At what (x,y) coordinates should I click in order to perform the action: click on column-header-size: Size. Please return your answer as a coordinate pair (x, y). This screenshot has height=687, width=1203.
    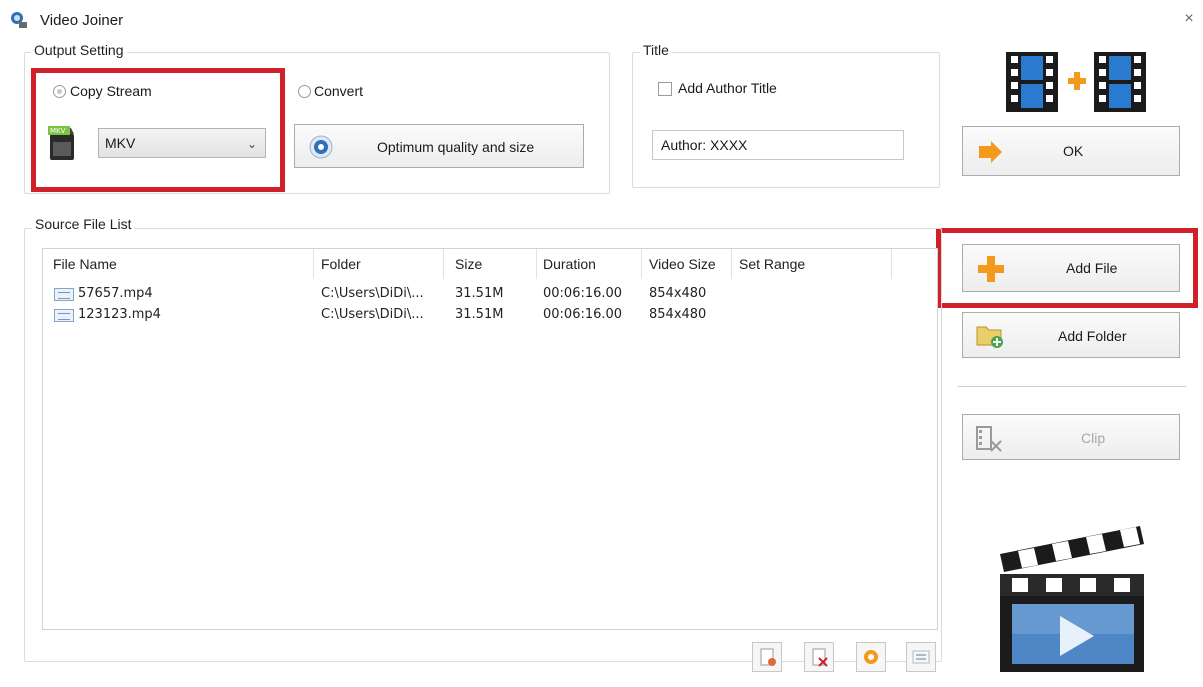
    Looking at the image, I should click on (468, 264).